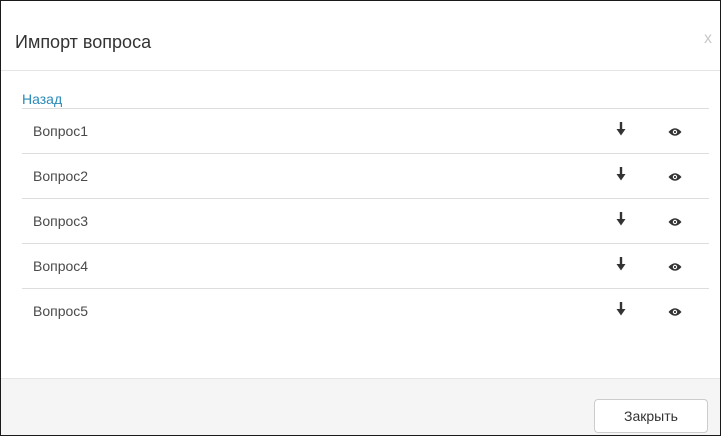 This screenshot has height=436, width=721. I want to click on close-x-icon: x, so click(708, 39).